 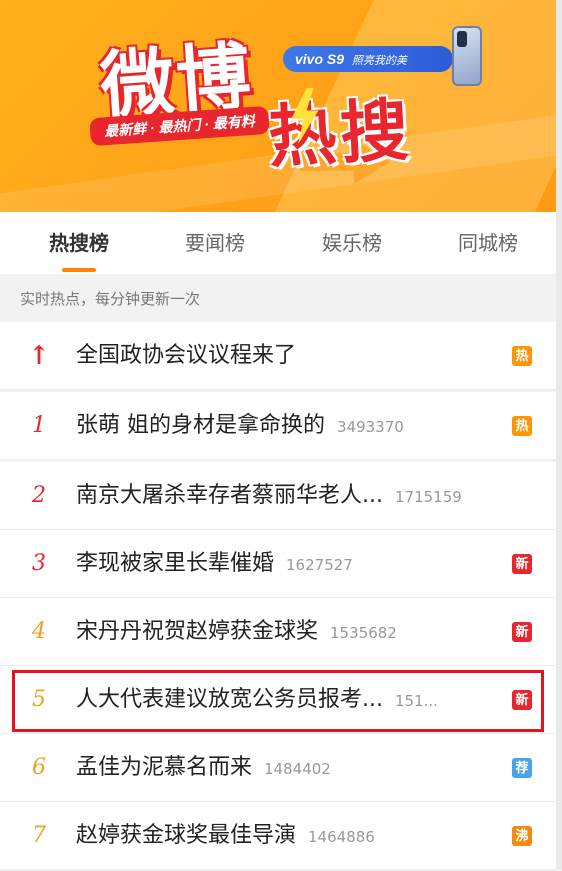 I want to click on list-item: 2 南京大屠杀幸存者蔡丽华老人... 1715159, so click(x=278, y=496).